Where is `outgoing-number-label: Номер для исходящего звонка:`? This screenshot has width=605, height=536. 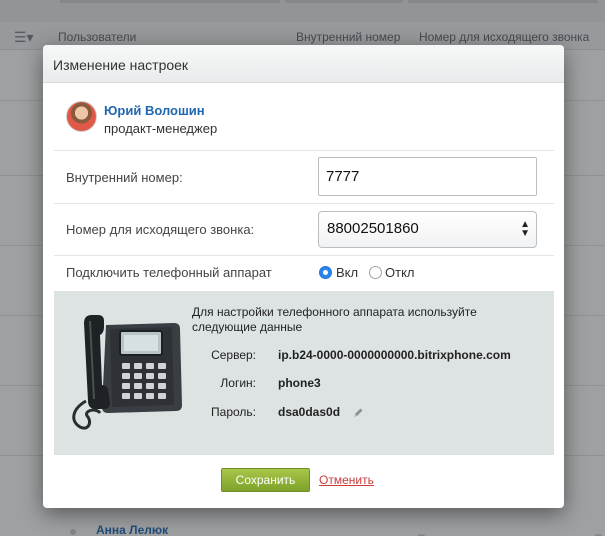 outgoing-number-label: Номер для исходящего звонка: is located at coordinates (160, 229).